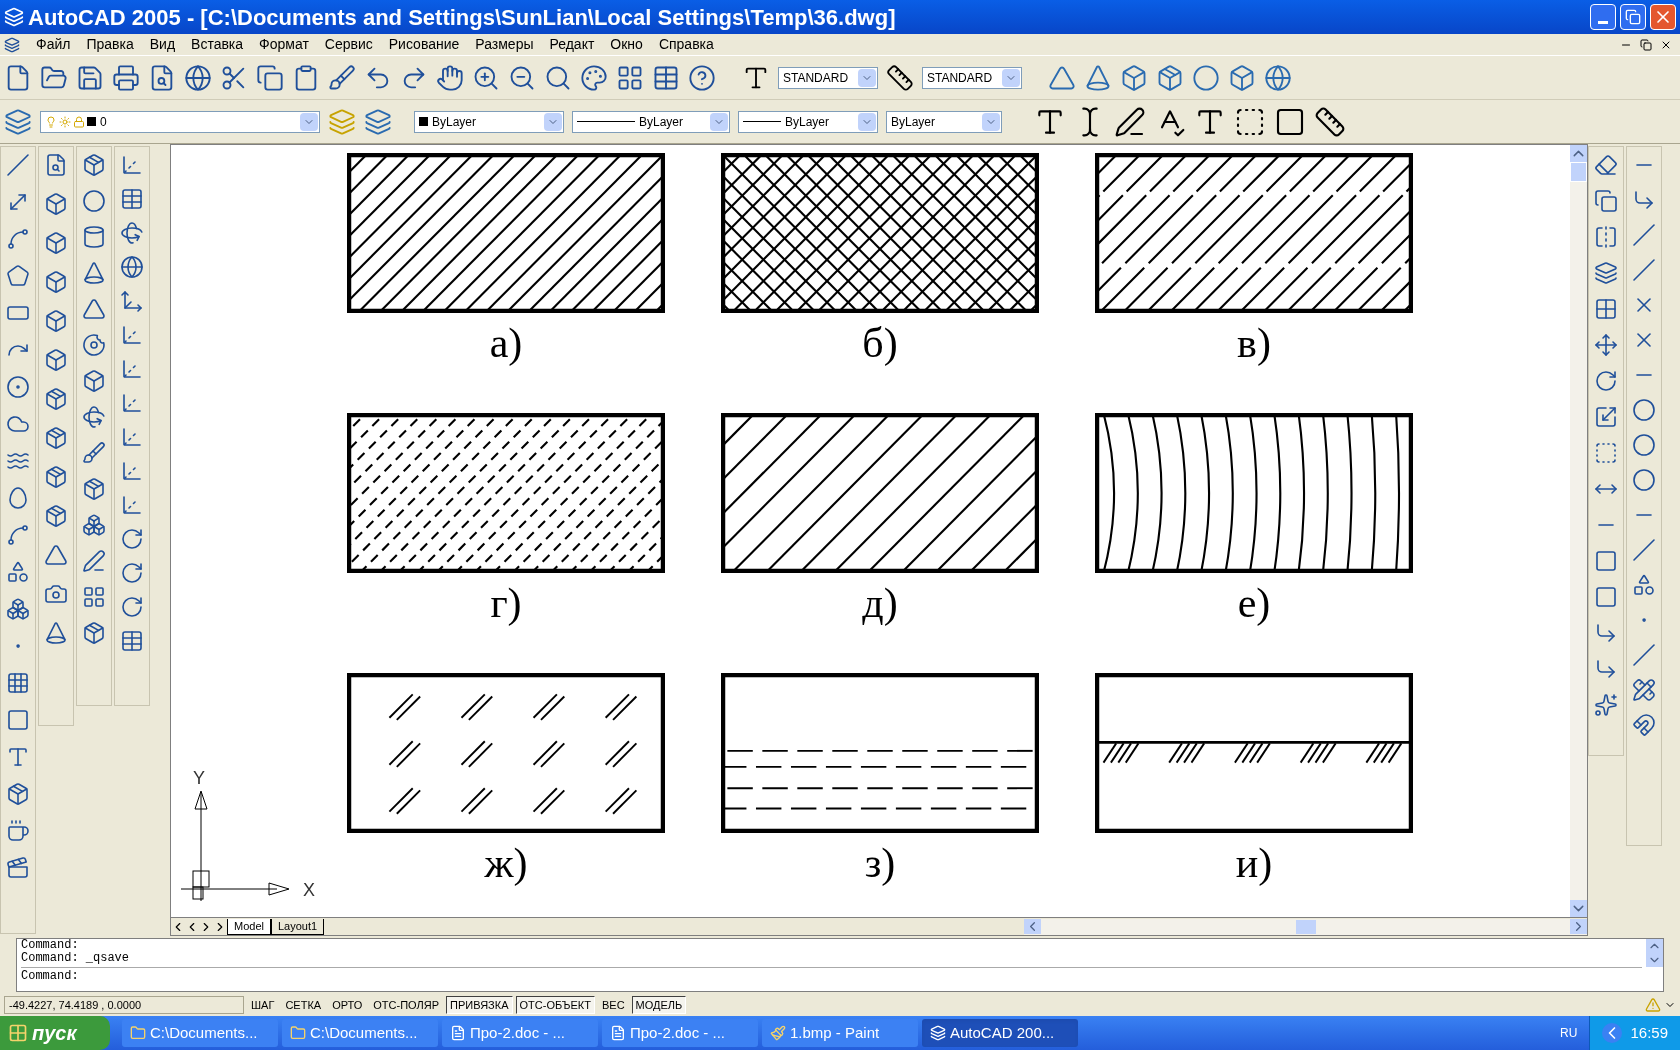  What do you see at coordinates (1278, 77) in the screenshot?
I see `globe-icon` at bounding box center [1278, 77].